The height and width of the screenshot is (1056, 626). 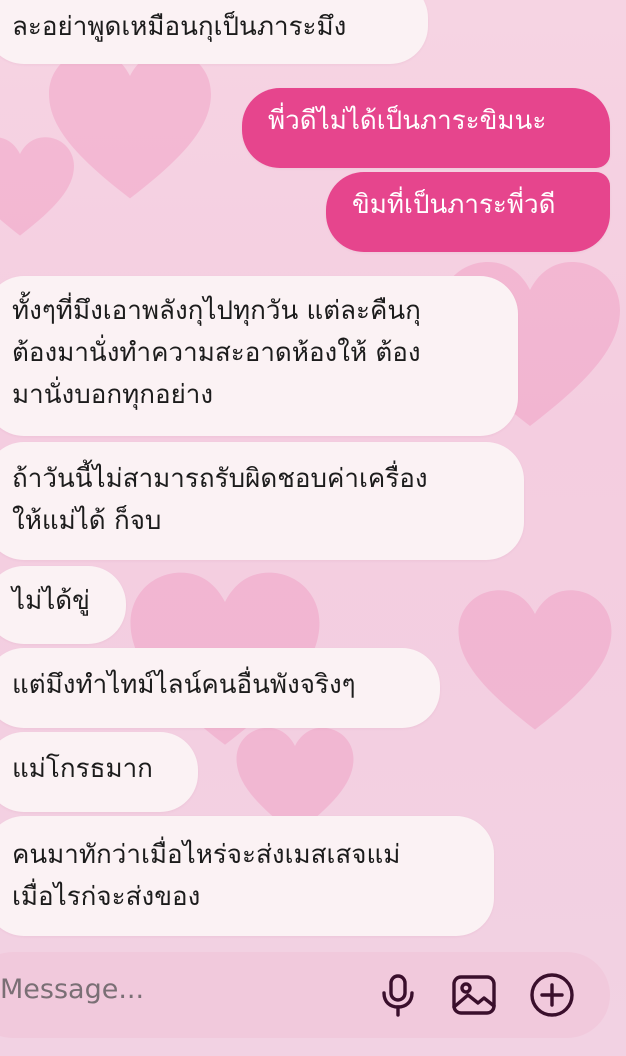 I want to click on incoming-message: ละอย่าพูดเหมือนกุเป็นภาระมึง, so click(x=214, y=32).